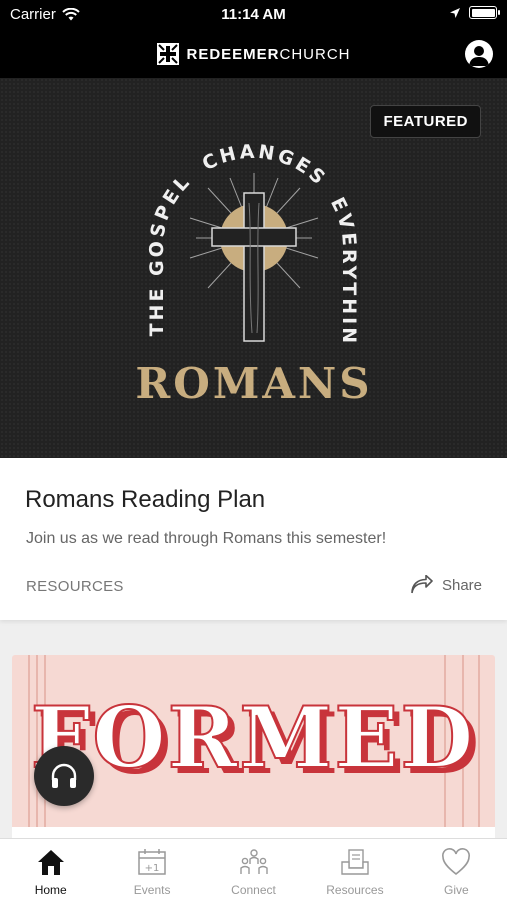 This screenshot has width=507, height=900. What do you see at coordinates (422, 584) in the screenshot?
I see `share-icon` at bounding box center [422, 584].